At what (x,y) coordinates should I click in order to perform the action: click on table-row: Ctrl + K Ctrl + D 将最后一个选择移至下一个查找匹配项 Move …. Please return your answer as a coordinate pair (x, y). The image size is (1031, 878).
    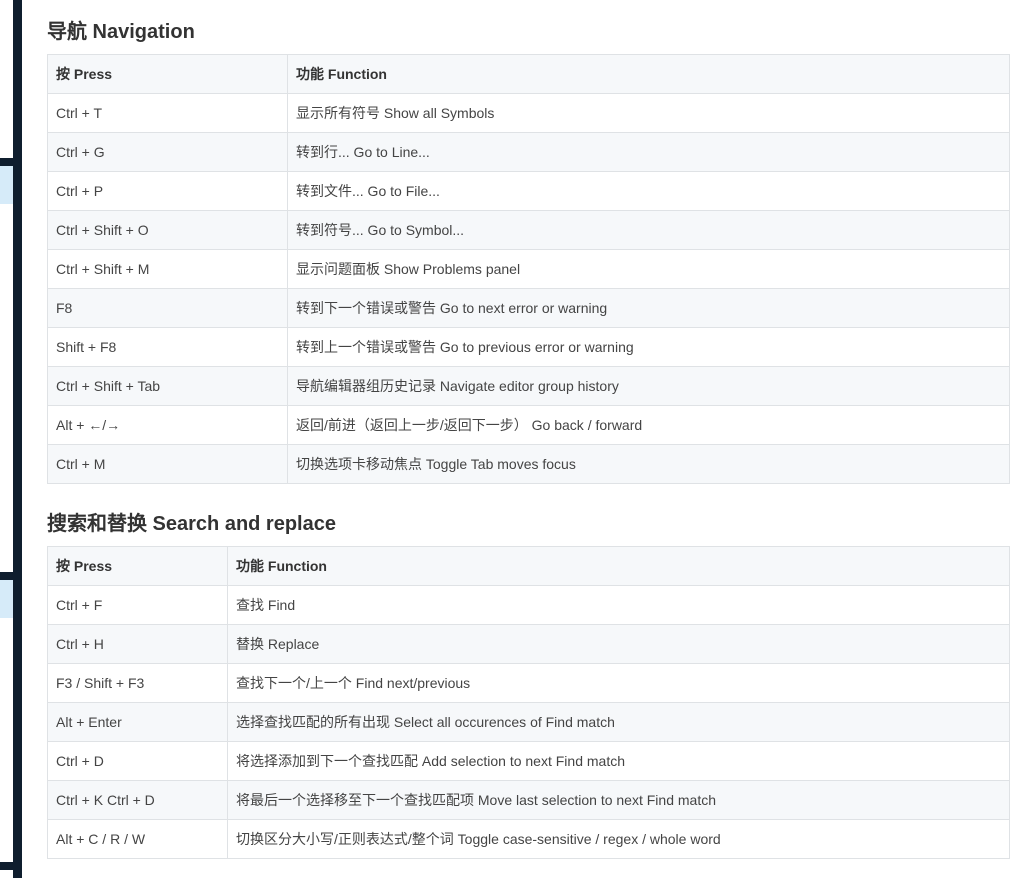
    Looking at the image, I should click on (528, 800).